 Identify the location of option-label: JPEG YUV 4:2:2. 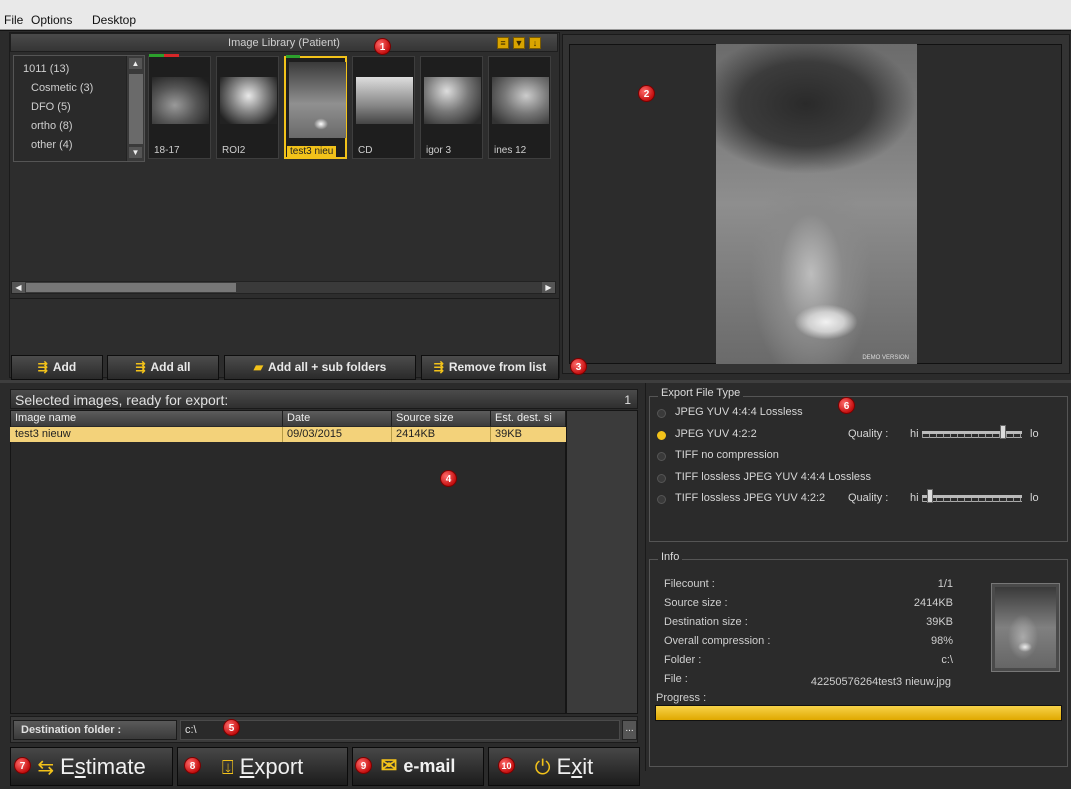
(716, 434).